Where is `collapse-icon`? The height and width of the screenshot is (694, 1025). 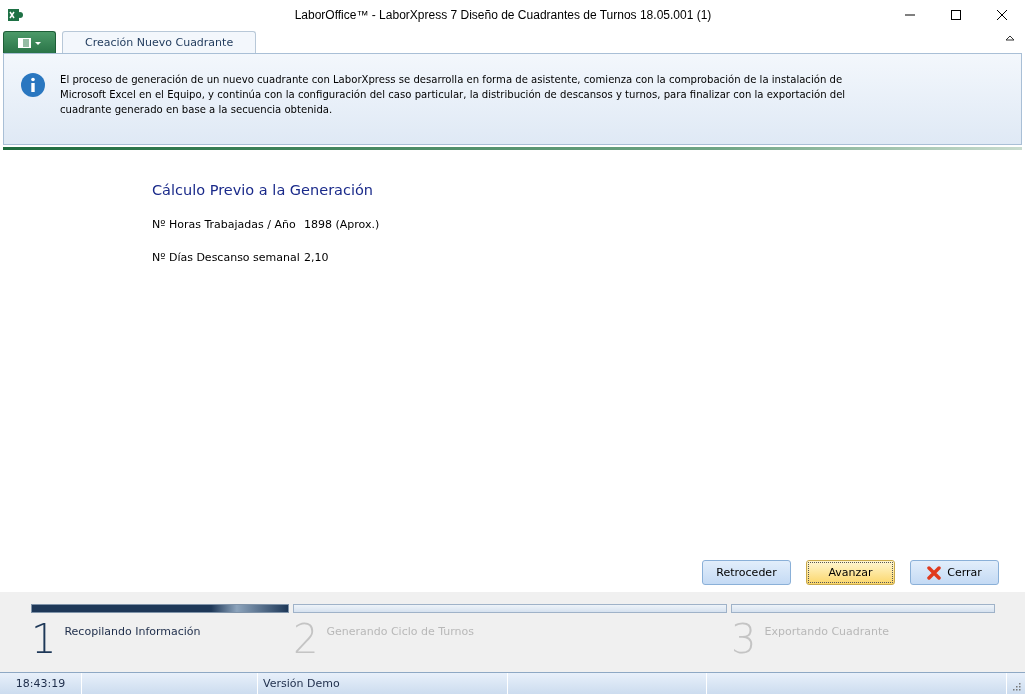
collapse-icon is located at coordinates (1010, 38).